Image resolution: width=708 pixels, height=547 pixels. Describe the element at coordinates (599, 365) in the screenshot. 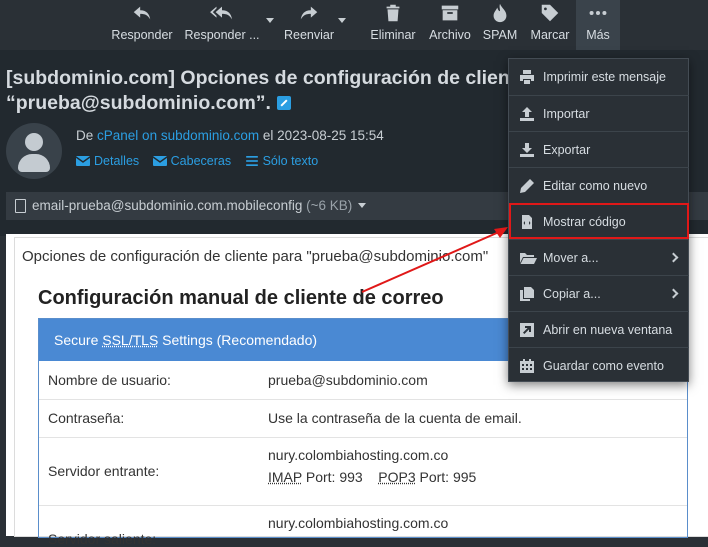

I see `menu-item-save-as-event: Guardar como evento` at that location.